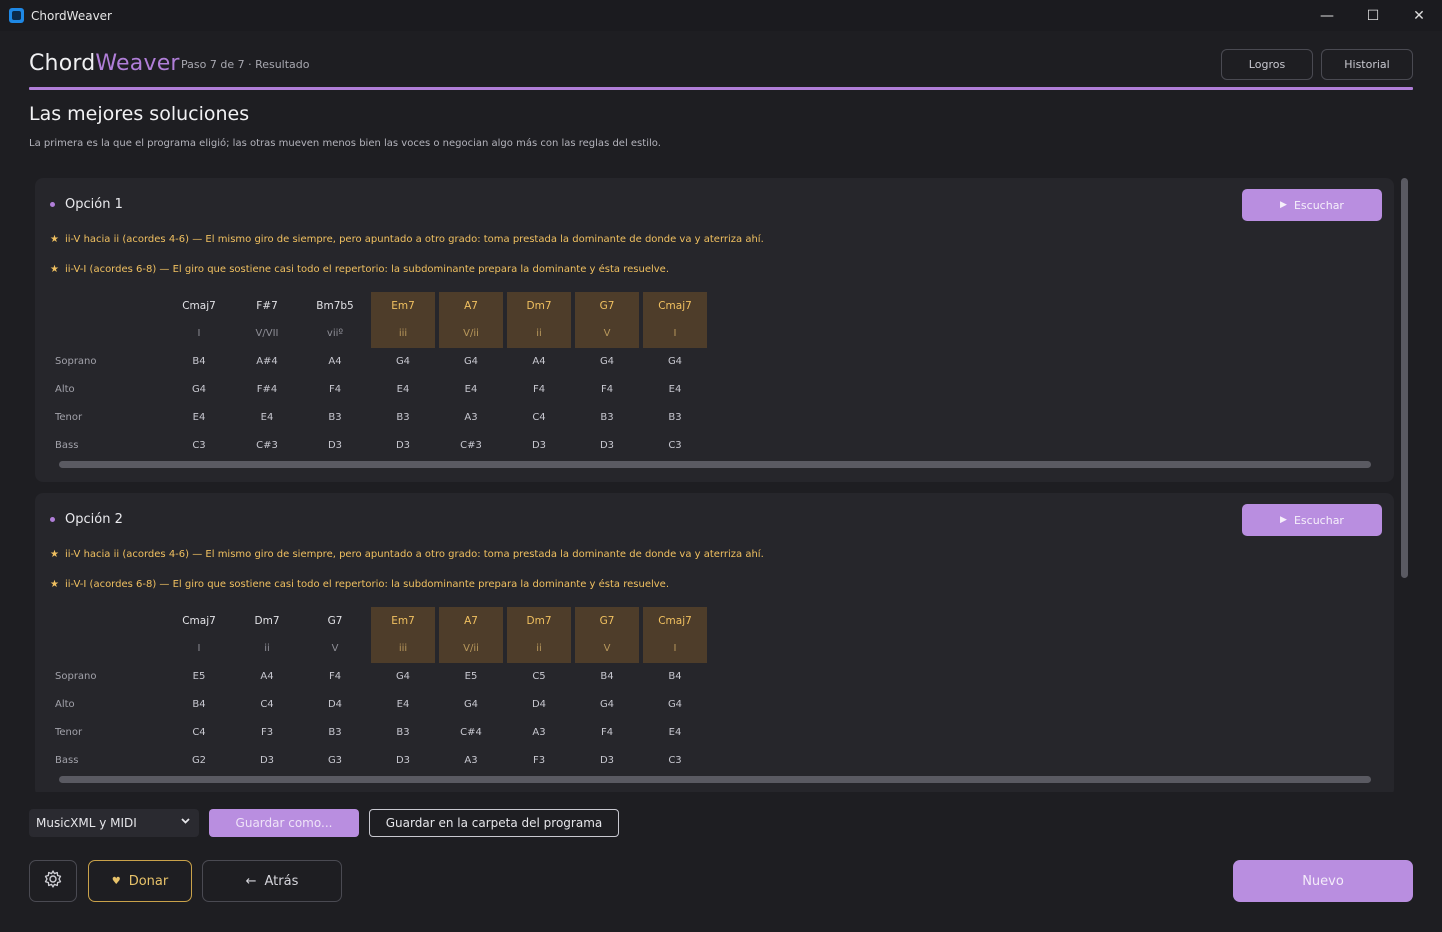  What do you see at coordinates (1404, 378) in the screenshot?
I see `vertical-scrollbar` at bounding box center [1404, 378].